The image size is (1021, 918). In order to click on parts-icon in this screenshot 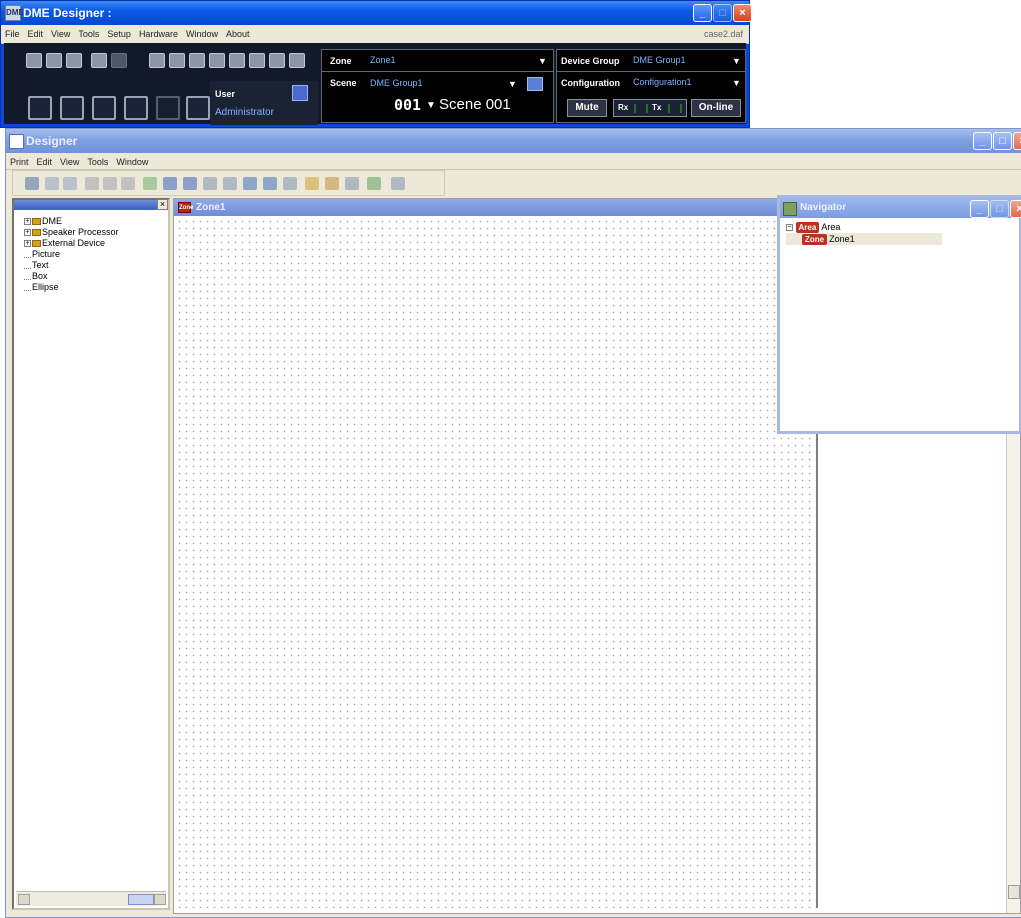, I will do `click(150, 183)`.